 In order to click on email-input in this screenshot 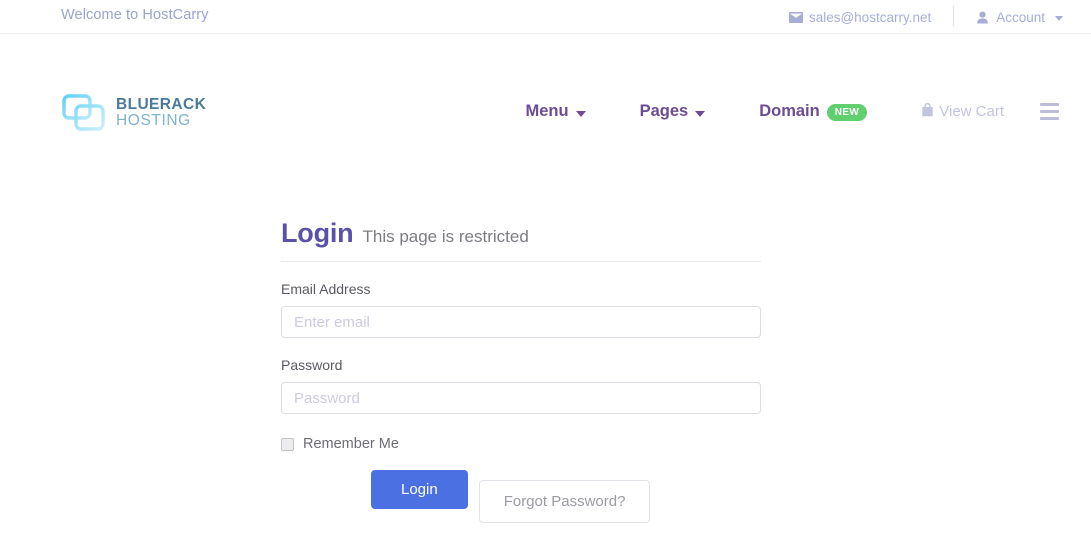, I will do `click(521, 322)`.